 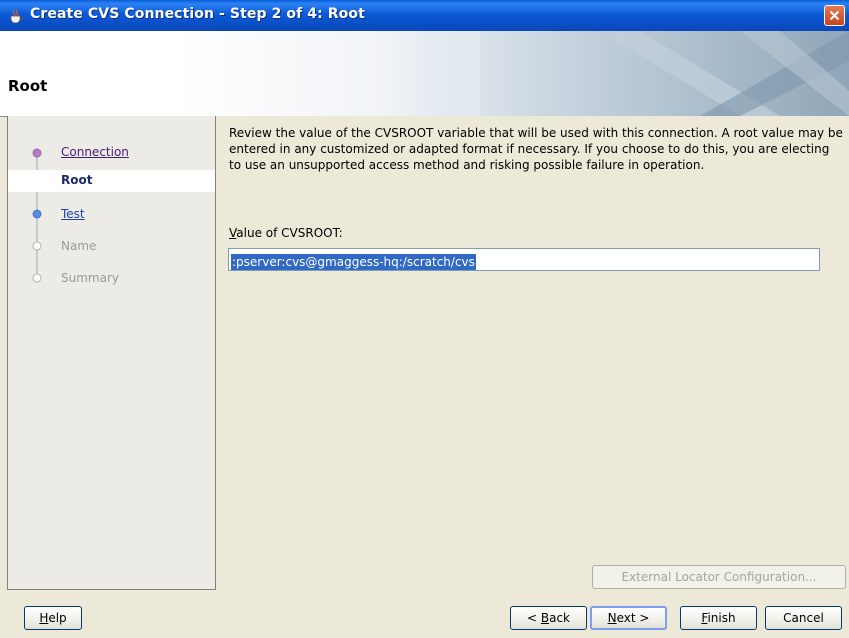 I want to click on next-button: Next >, so click(x=628, y=618).